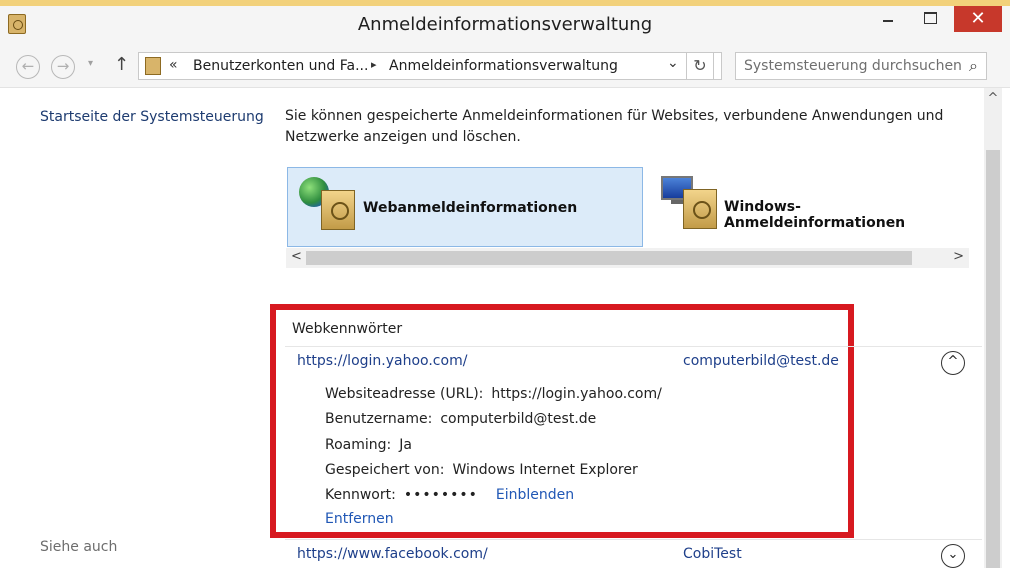 Image resolution: width=1010 pixels, height=568 pixels. I want to click on title-bar: Anmeldeinformationsverwaltung ✕, so click(505, 25).